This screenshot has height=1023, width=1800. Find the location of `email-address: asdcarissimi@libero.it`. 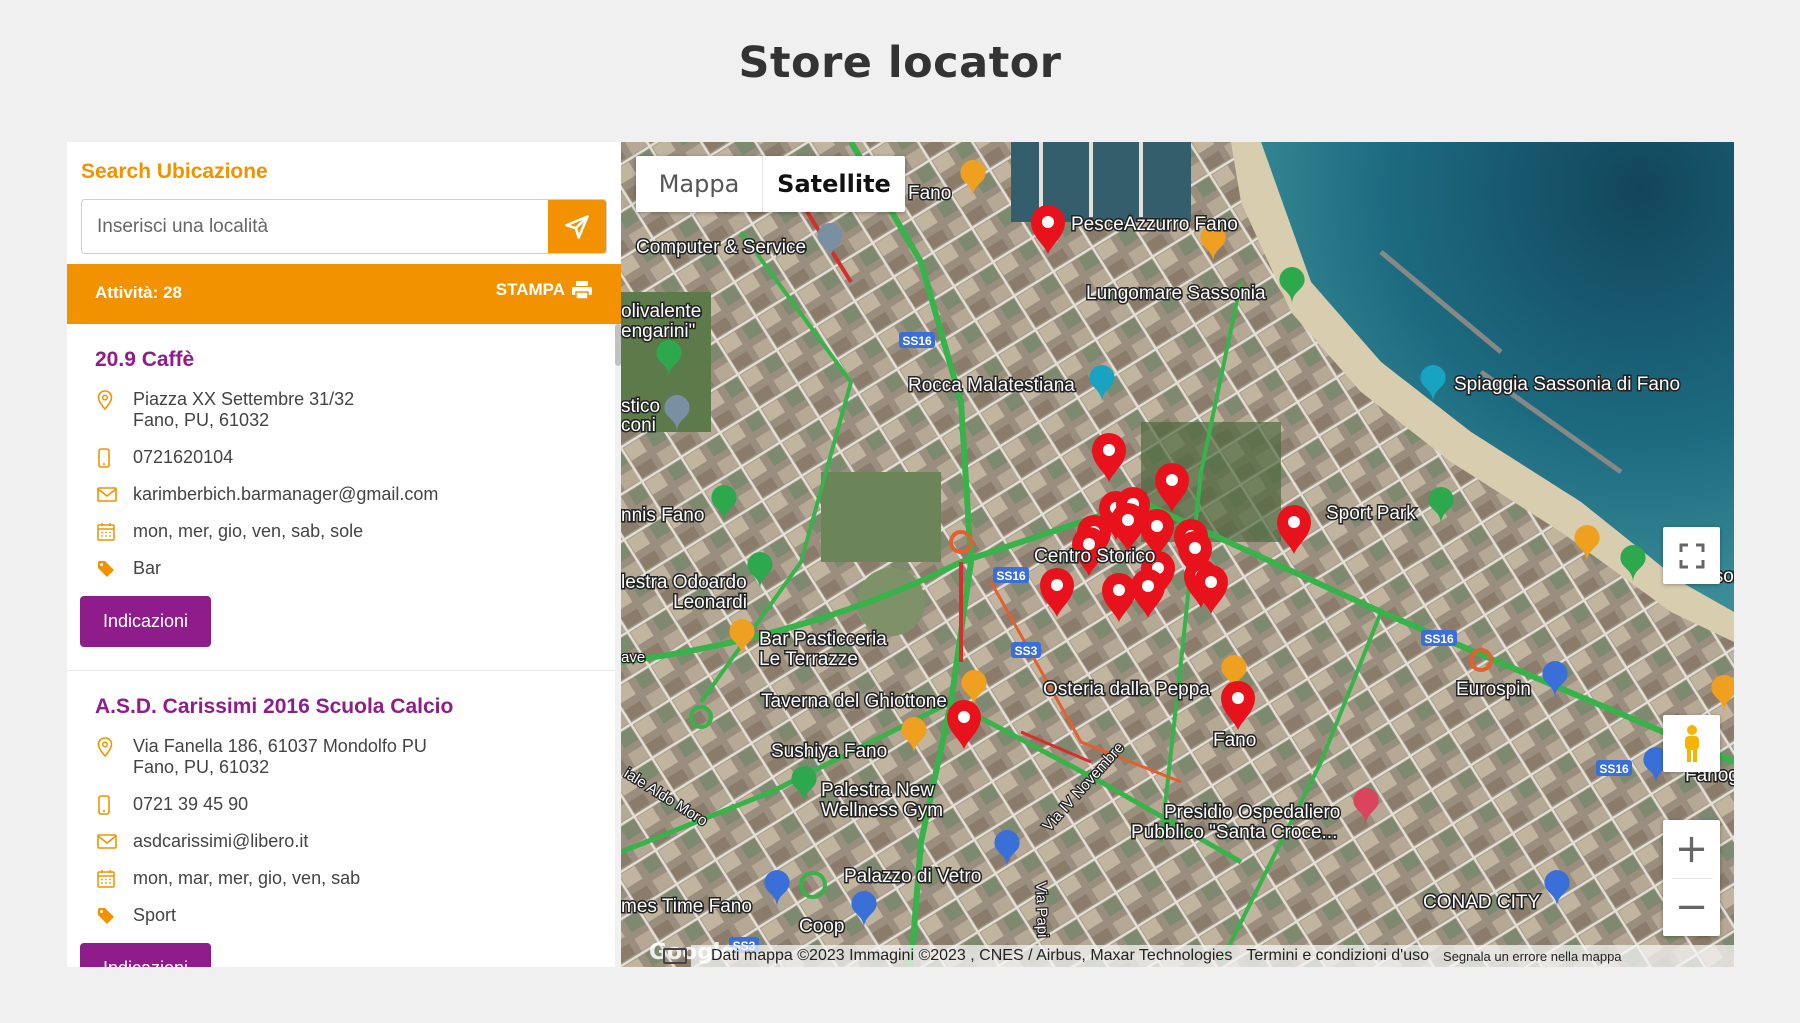

email-address: asdcarissimi@libero.it is located at coordinates (220, 841).